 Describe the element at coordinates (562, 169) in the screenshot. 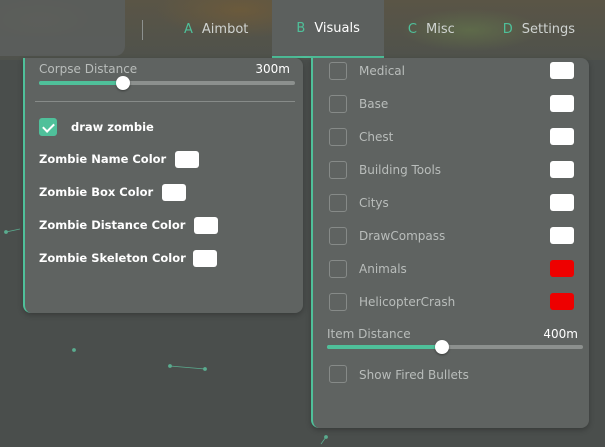

I see `building-tools-color-swatch` at that location.